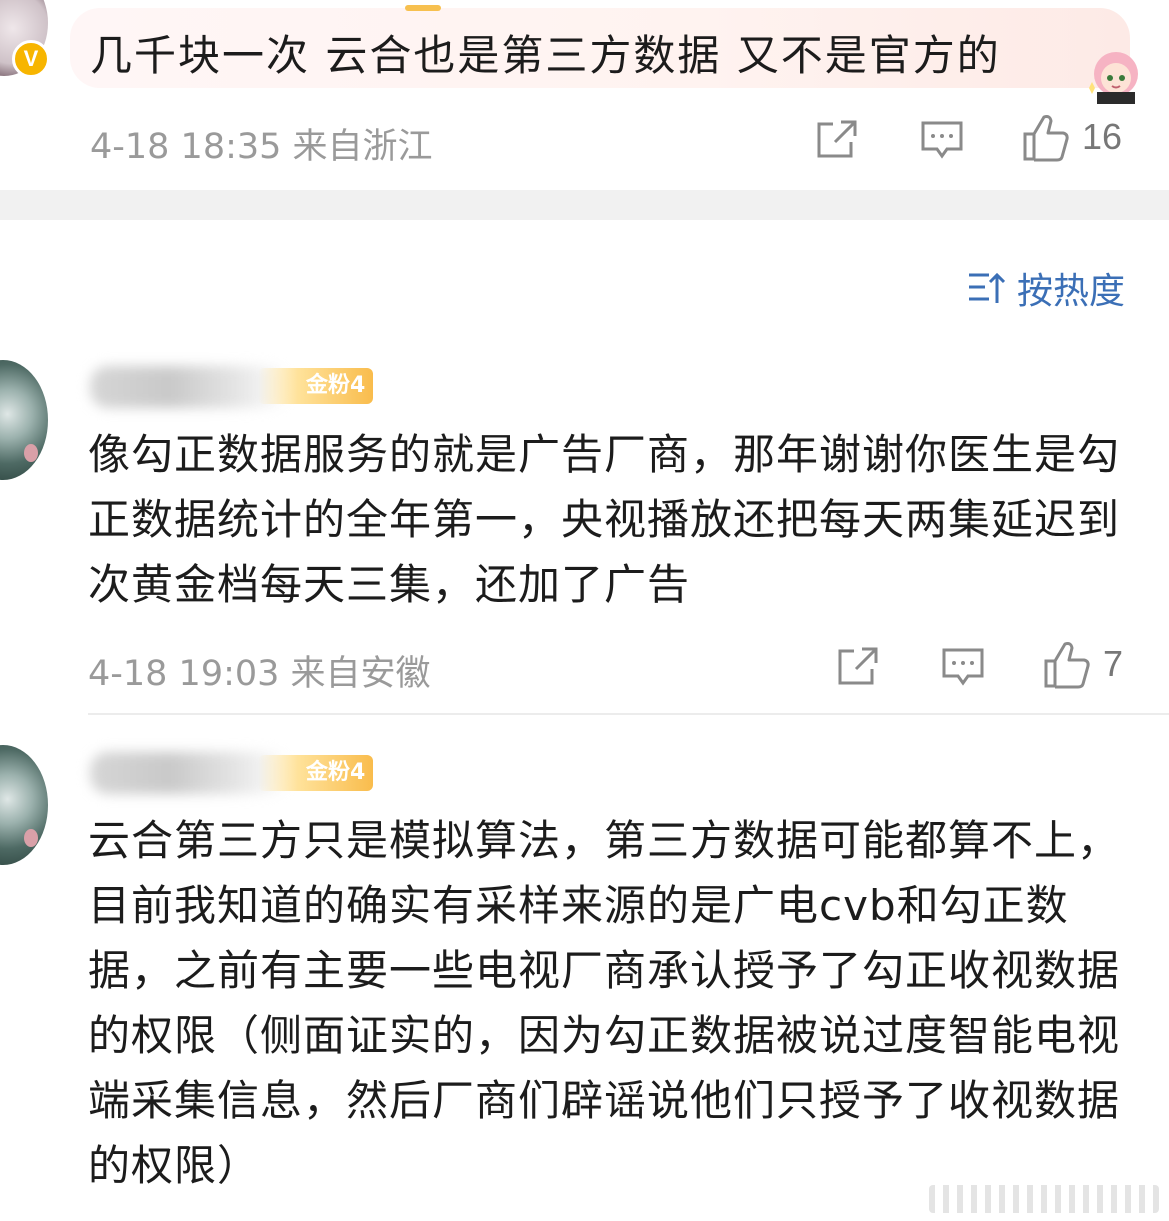 Image resolution: width=1169 pixels, height=1221 pixels. Describe the element at coordinates (1044, 1199) in the screenshot. I see `watermark` at that location.